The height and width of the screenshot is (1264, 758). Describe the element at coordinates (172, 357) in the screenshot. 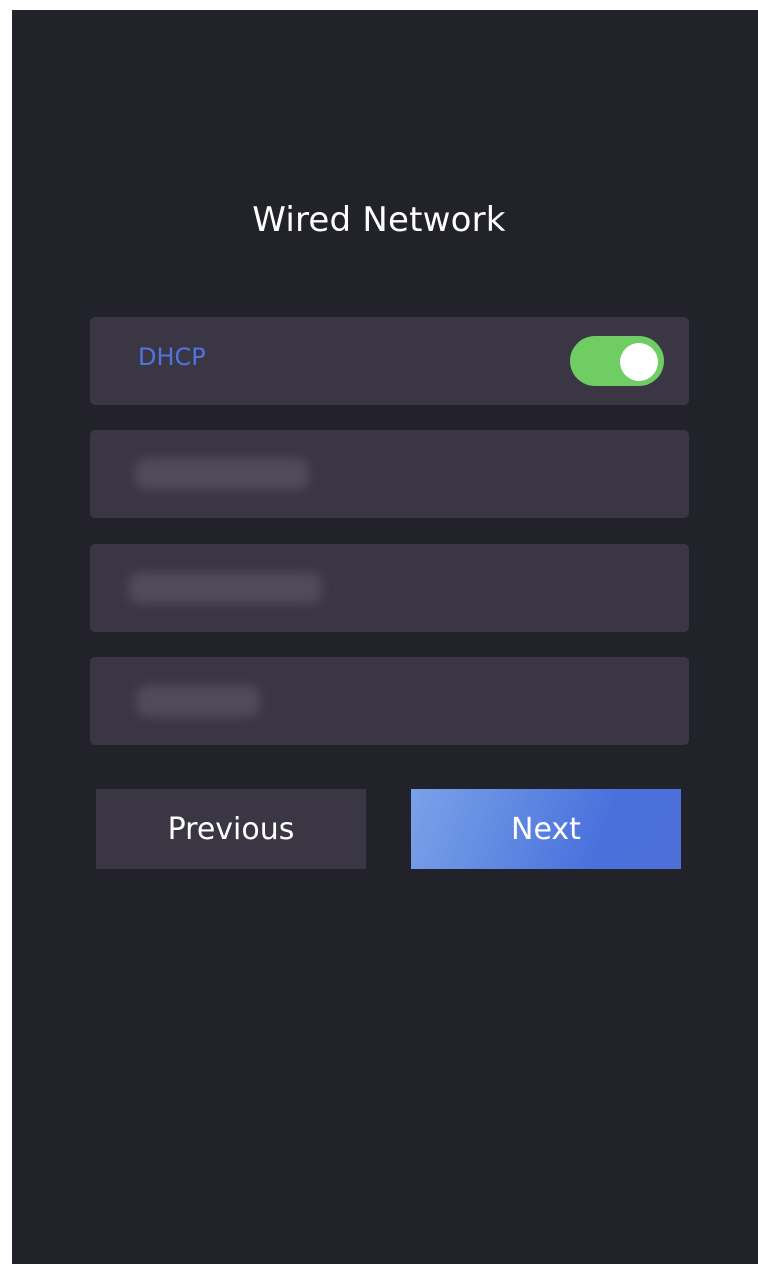

I see `dhcp-label: DHCP` at that location.